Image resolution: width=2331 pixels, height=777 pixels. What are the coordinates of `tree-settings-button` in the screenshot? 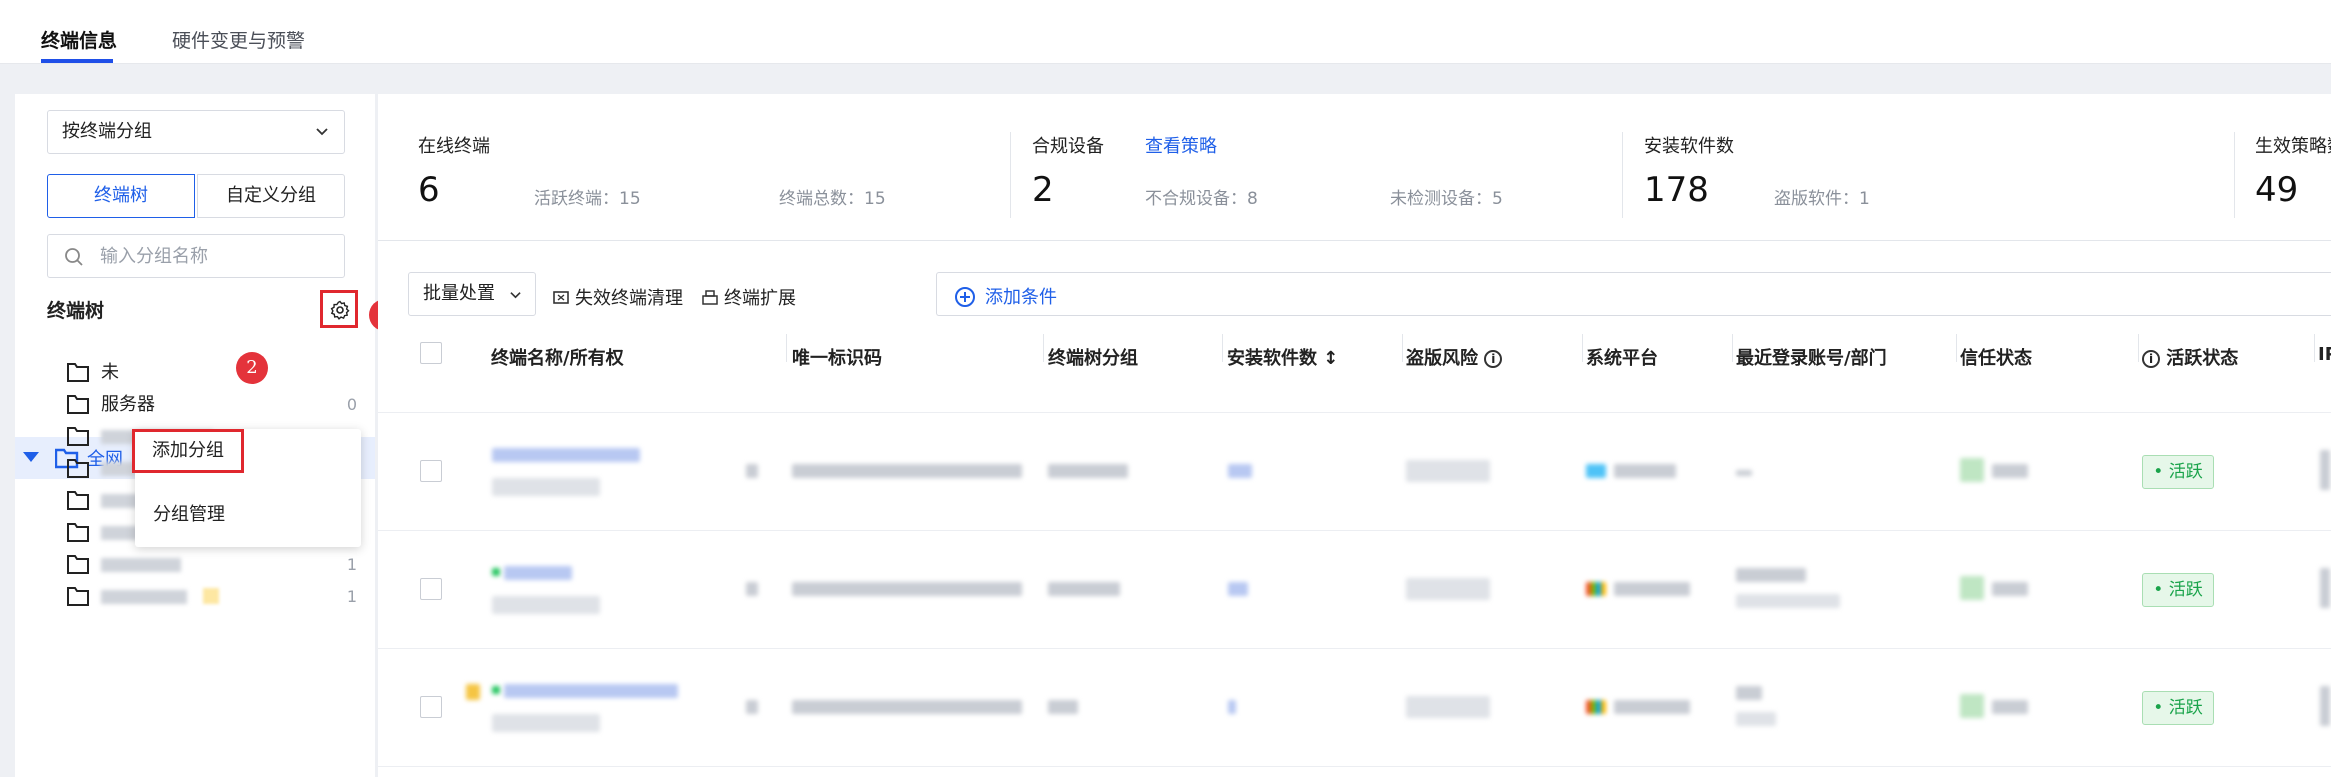 It's located at (339, 309).